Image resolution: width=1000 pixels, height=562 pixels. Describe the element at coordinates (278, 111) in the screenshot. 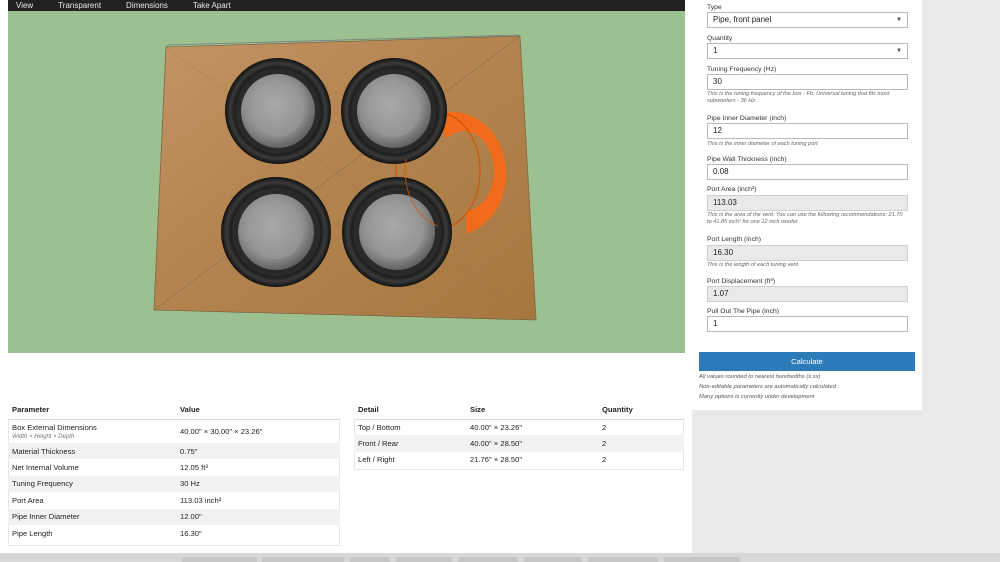

I see `woofer-top-left` at that location.